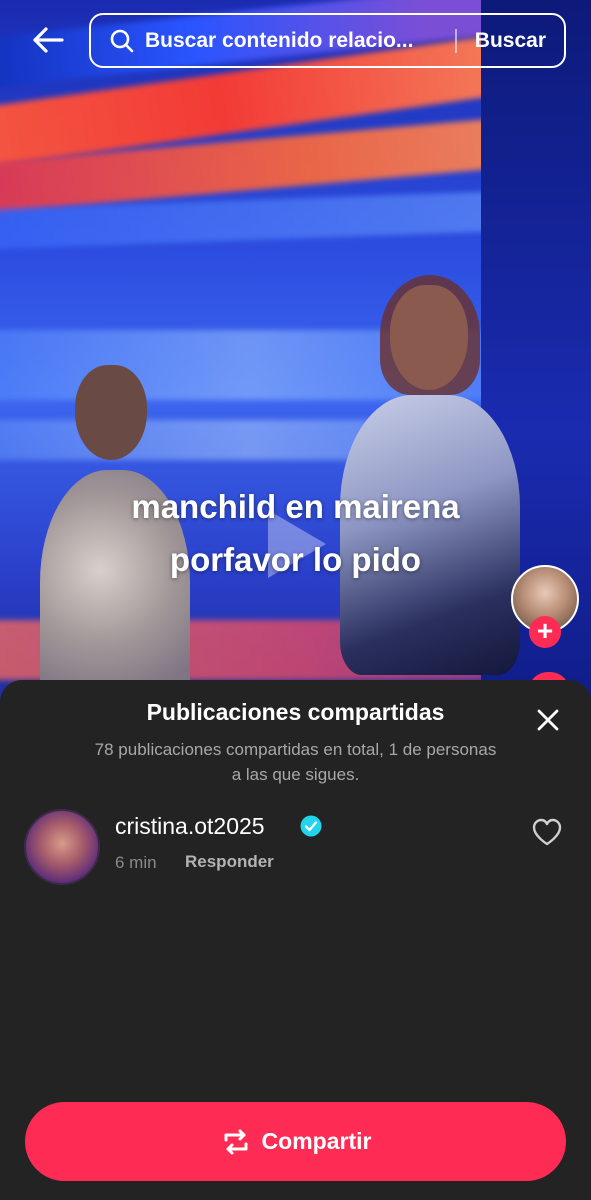  What do you see at coordinates (295, 506) in the screenshot?
I see `caption-line-1: manchild en mairena` at bounding box center [295, 506].